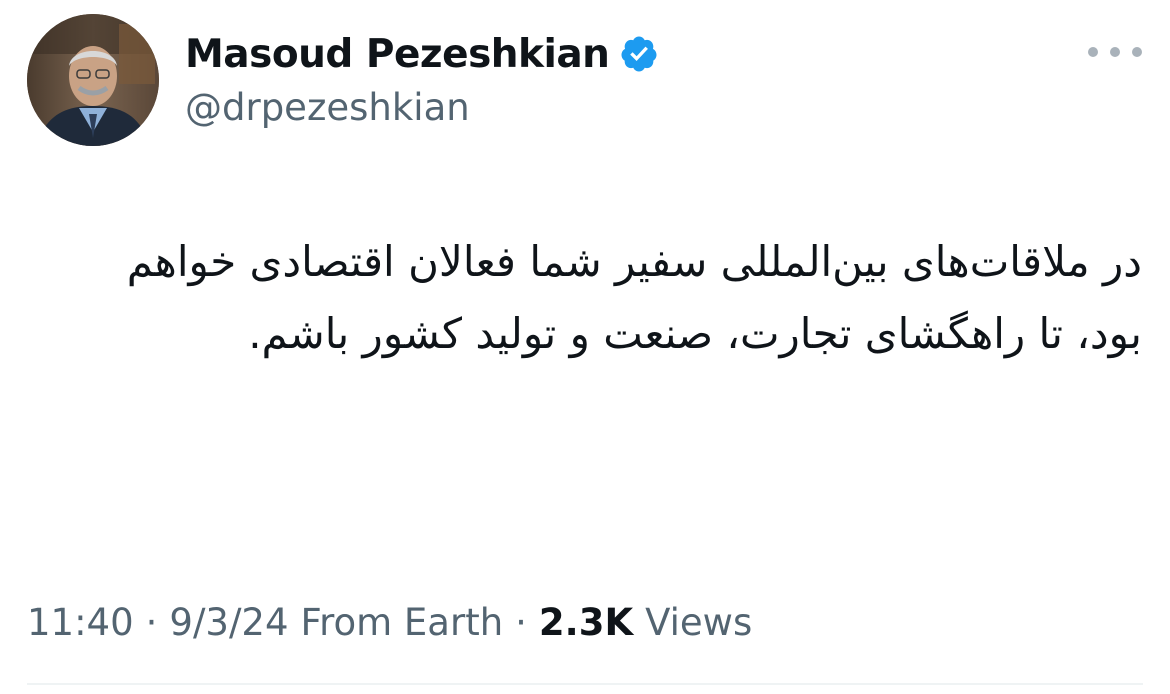  Describe the element at coordinates (228, 622) in the screenshot. I see `tweet-date: 9/3/24` at that location.